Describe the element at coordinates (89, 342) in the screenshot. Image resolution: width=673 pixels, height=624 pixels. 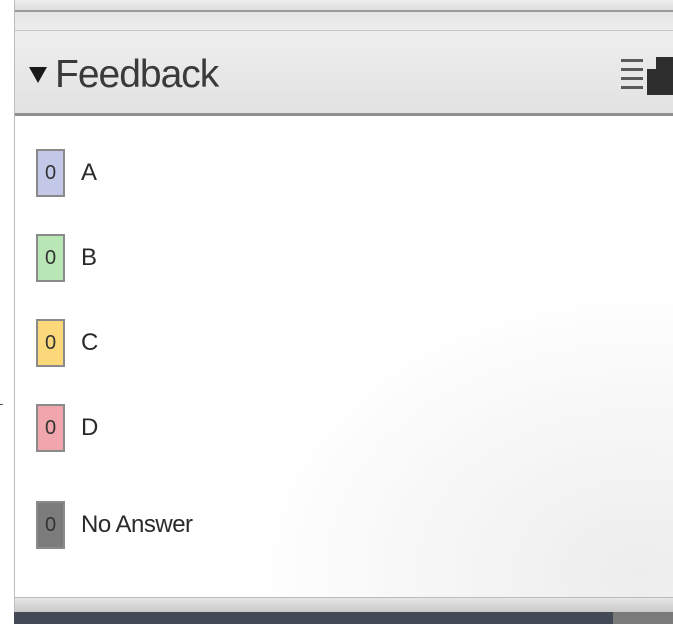
I see `answer-label: C` at that location.